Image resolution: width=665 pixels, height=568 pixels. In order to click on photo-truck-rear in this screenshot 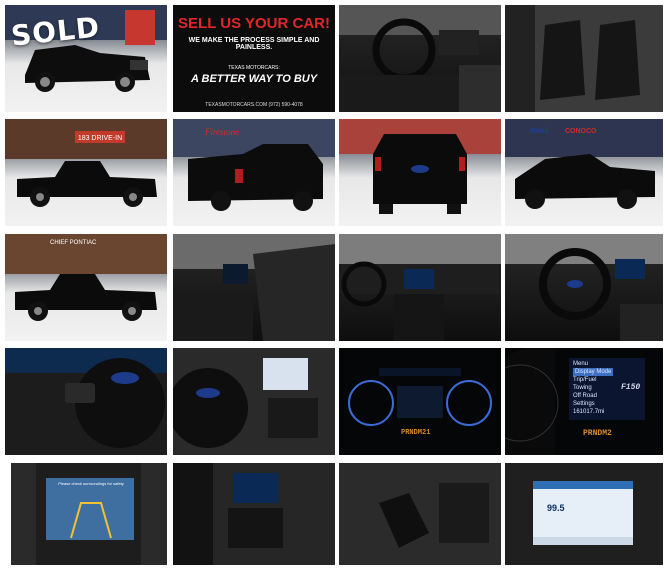, I will do `click(420, 172)`.